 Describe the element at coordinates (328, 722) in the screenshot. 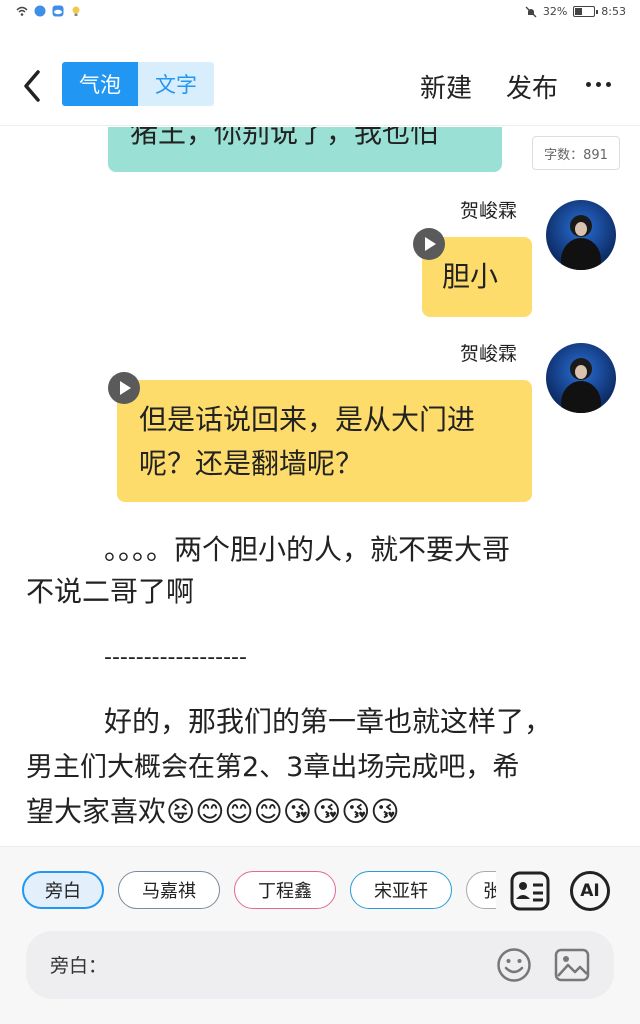

I see `narration-line: 好的，那我们的第一章也就这样了，` at that location.